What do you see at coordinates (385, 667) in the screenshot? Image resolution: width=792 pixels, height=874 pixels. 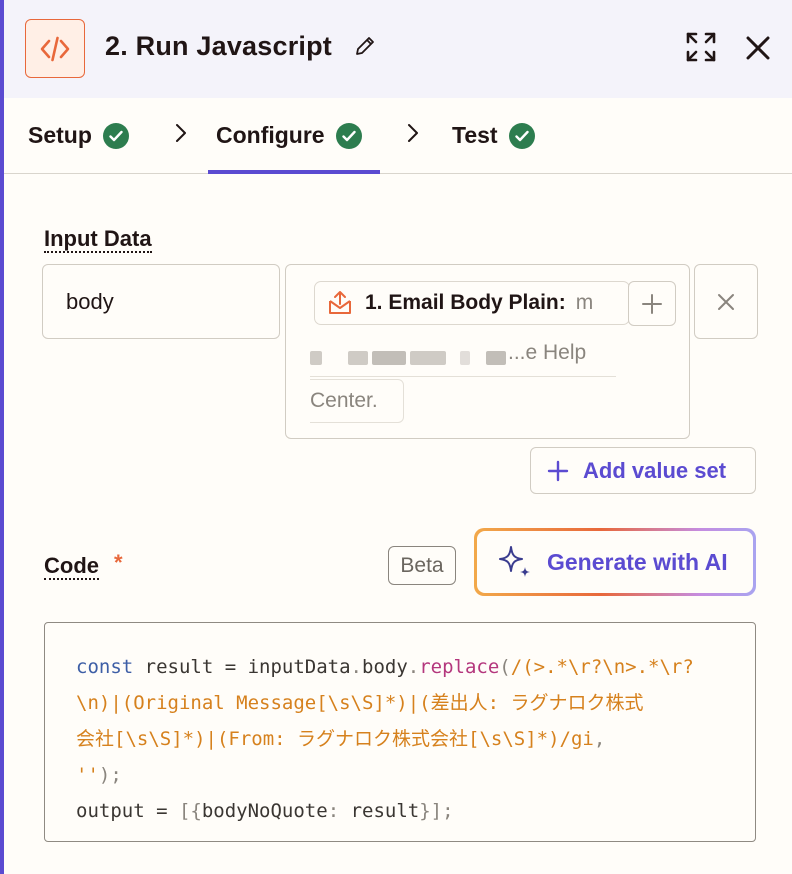 I see `code-token: body` at bounding box center [385, 667].